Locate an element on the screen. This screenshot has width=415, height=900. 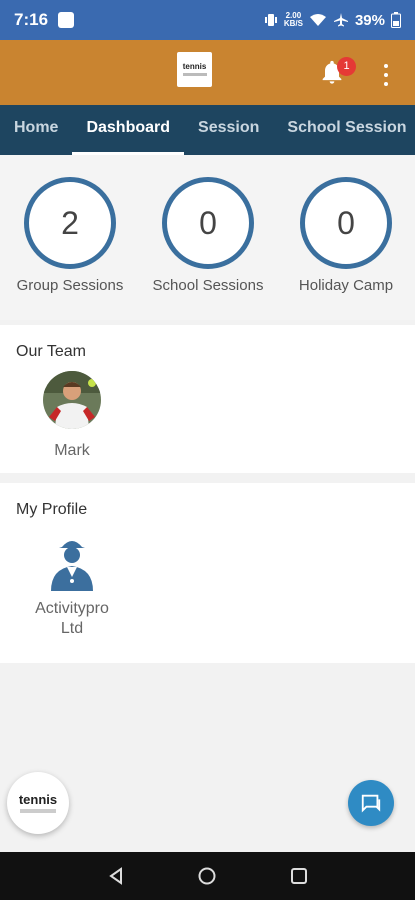
chat-icon is located at coordinates (371, 803).